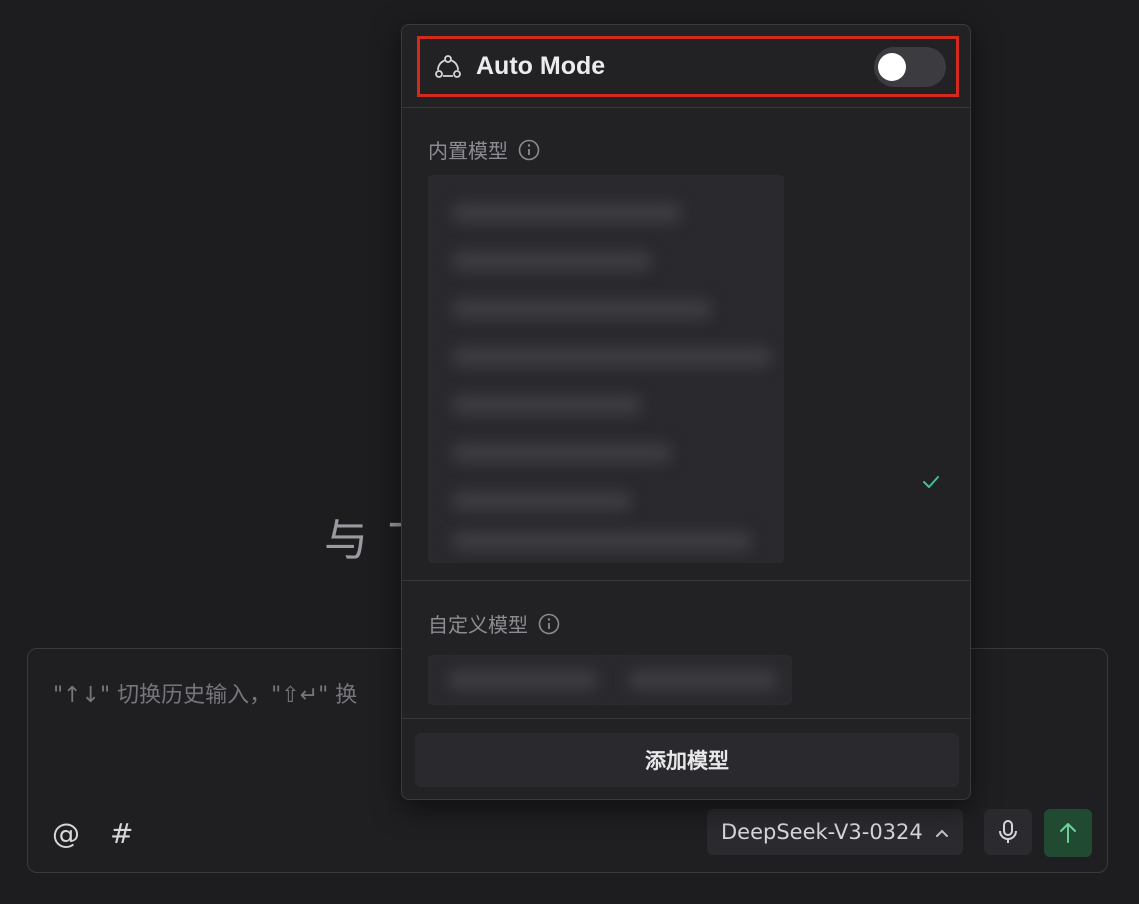 This screenshot has height=904, width=1139. What do you see at coordinates (66, 833) in the screenshot?
I see `mention-button: @` at bounding box center [66, 833].